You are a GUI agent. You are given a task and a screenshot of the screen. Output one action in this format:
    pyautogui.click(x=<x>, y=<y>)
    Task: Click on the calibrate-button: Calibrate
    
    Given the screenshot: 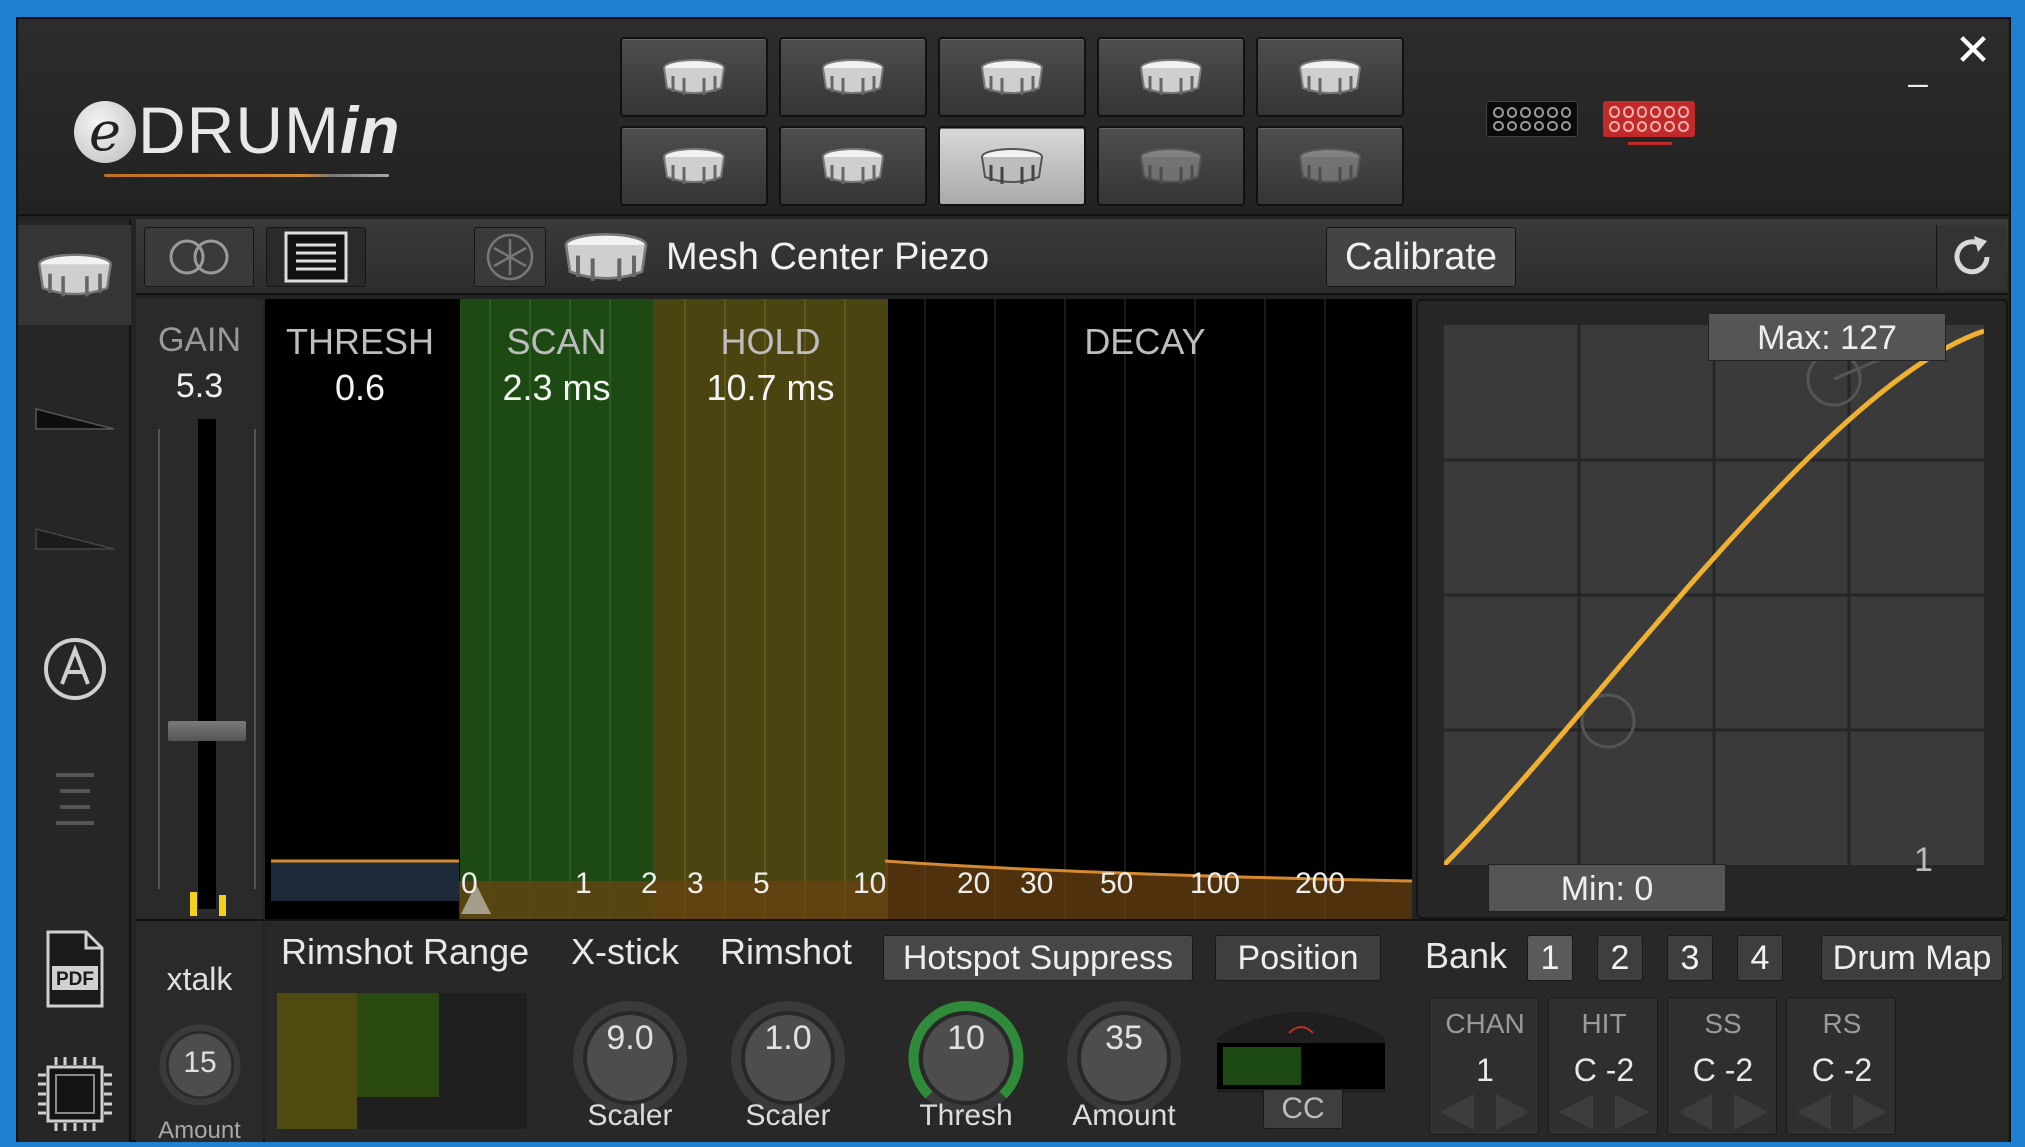 What is the action you would take?
    pyautogui.click(x=1421, y=257)
    